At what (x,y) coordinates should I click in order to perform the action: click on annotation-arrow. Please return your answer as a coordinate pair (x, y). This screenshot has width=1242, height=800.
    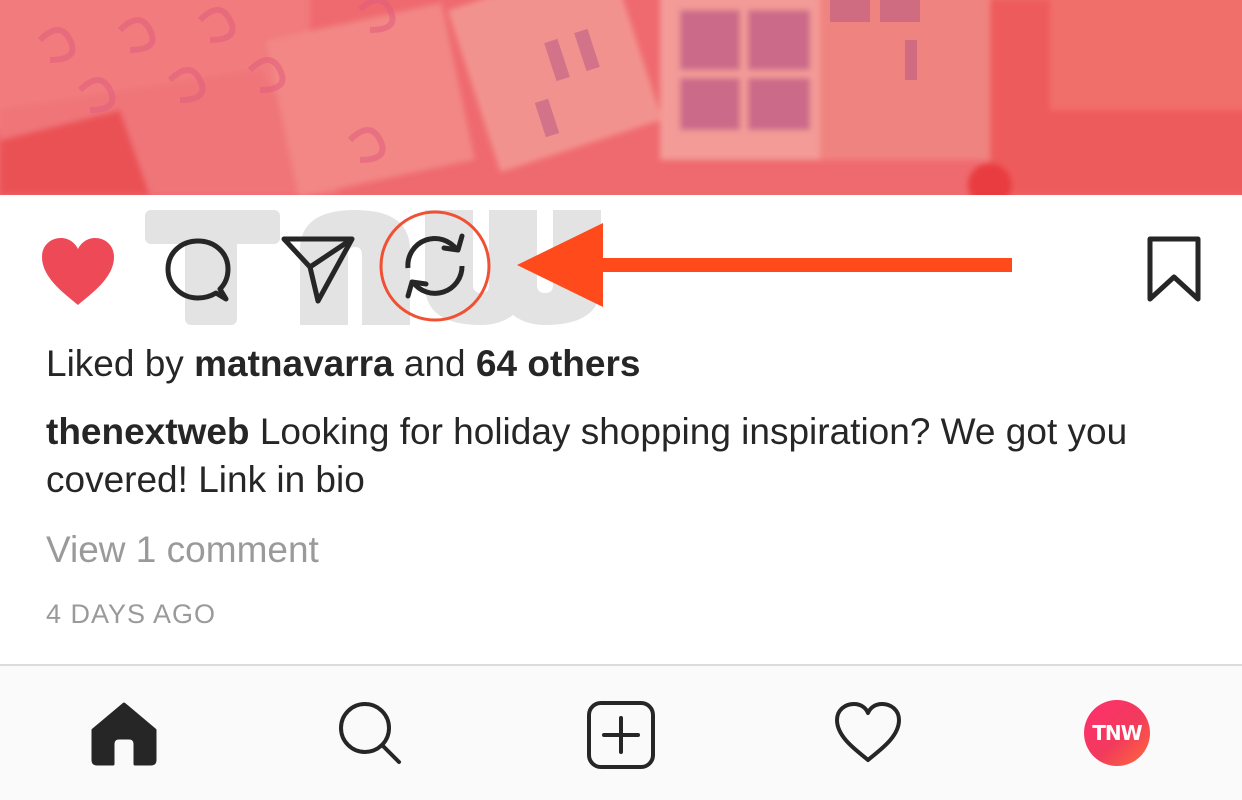
    Looking at the image, I should click on (767, 265).